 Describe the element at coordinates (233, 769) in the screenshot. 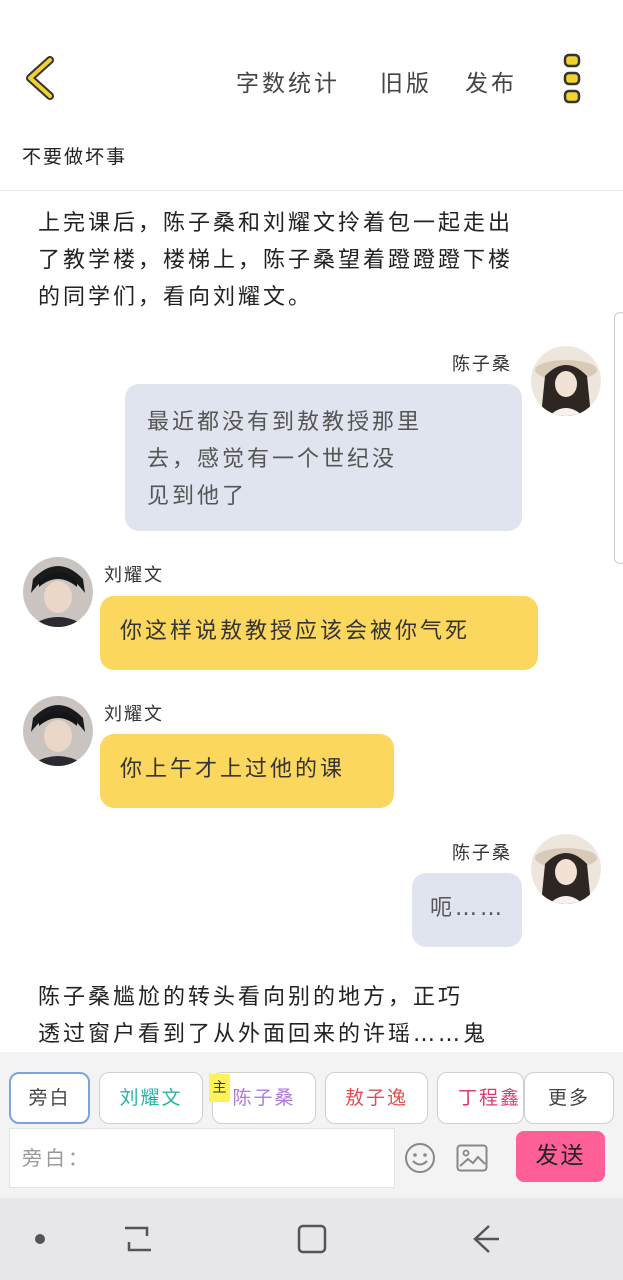

I see `message-line: 你上午才上过他的课` at that location.